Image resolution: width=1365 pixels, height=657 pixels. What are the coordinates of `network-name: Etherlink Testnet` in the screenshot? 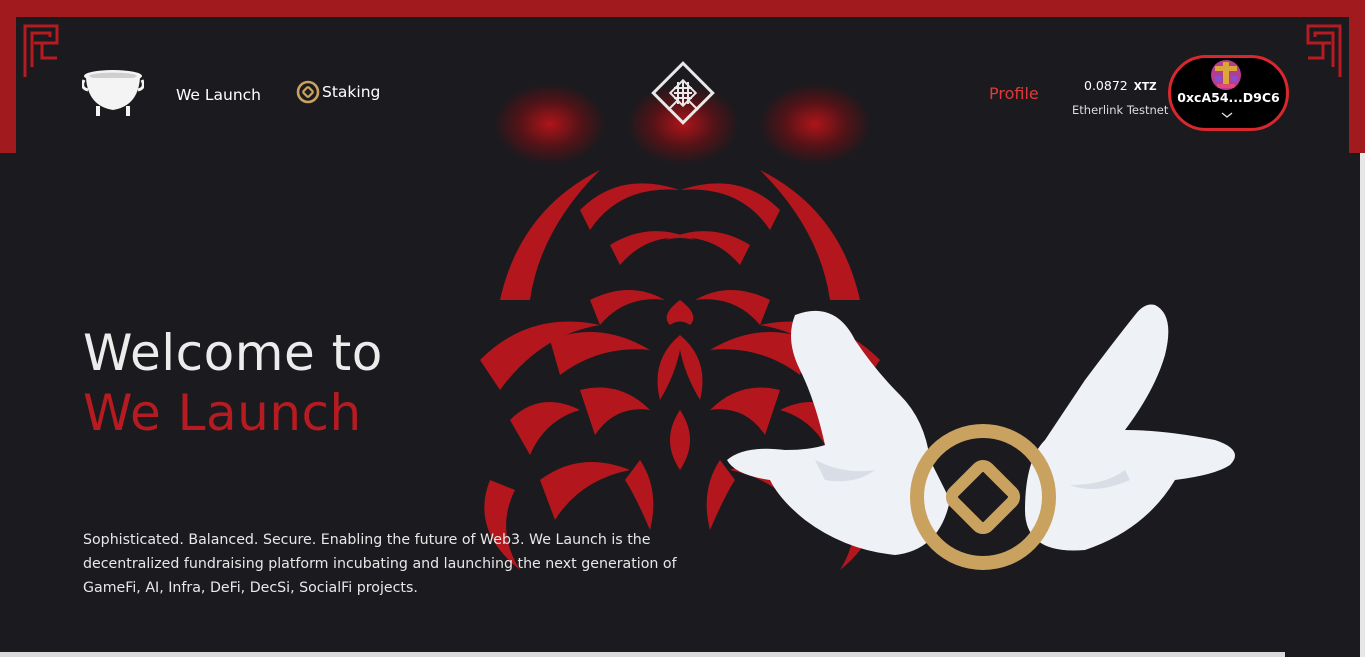 It's located at (1120, 110).